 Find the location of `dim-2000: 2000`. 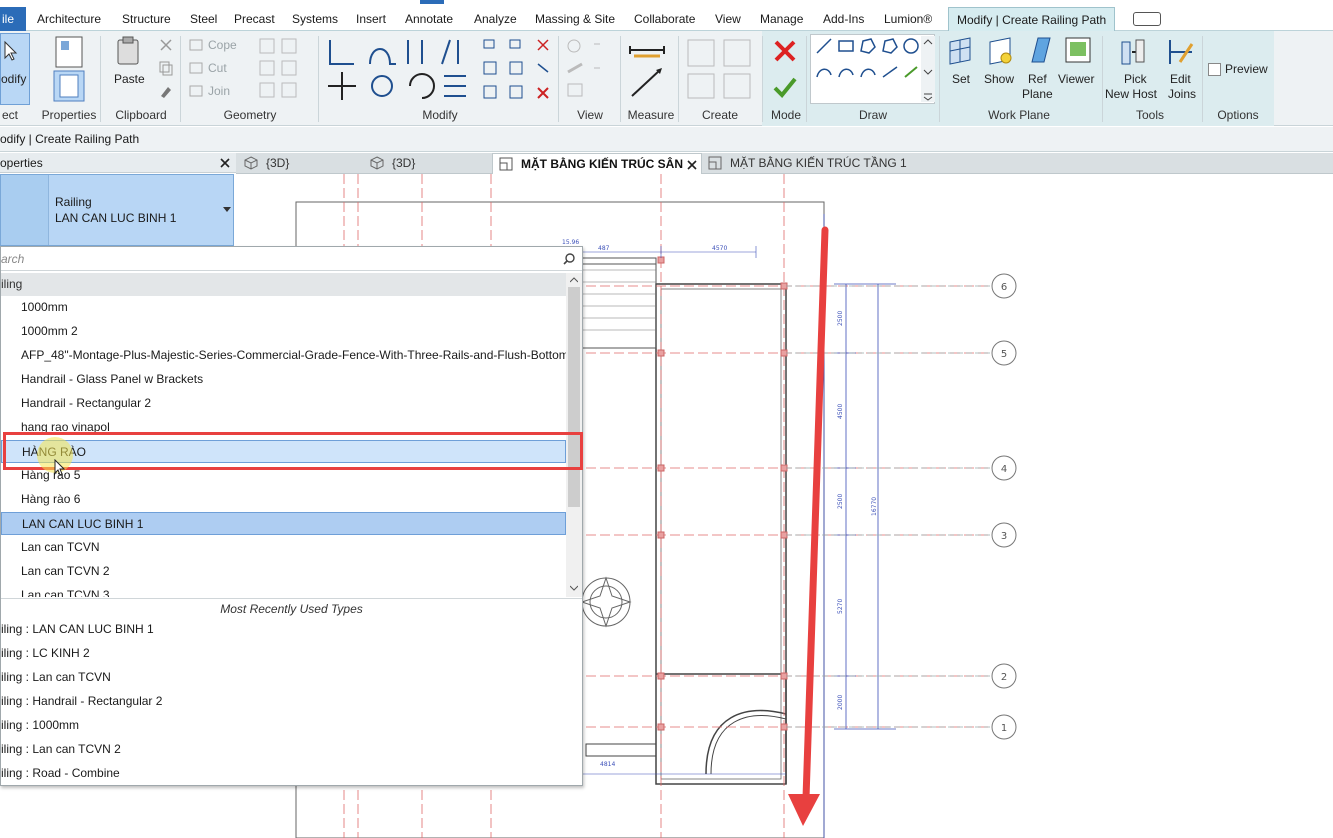

dim-2000: 2000 is located at coordinates (840, 702).